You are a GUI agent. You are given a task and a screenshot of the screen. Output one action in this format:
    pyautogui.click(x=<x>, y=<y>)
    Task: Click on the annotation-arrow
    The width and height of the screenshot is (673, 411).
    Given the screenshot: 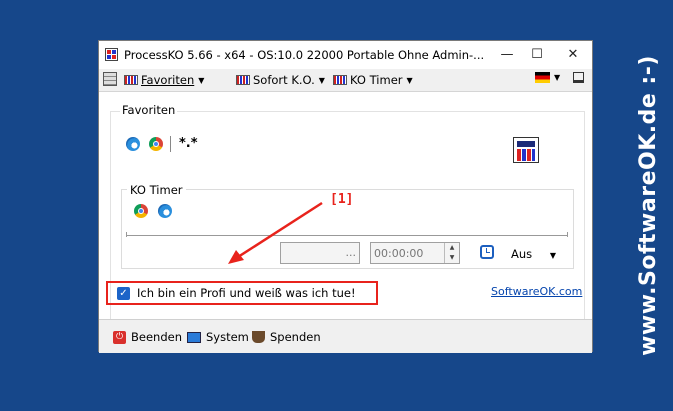 What is the action you would take?
    pyautogui.click(x=275, y=232)
    